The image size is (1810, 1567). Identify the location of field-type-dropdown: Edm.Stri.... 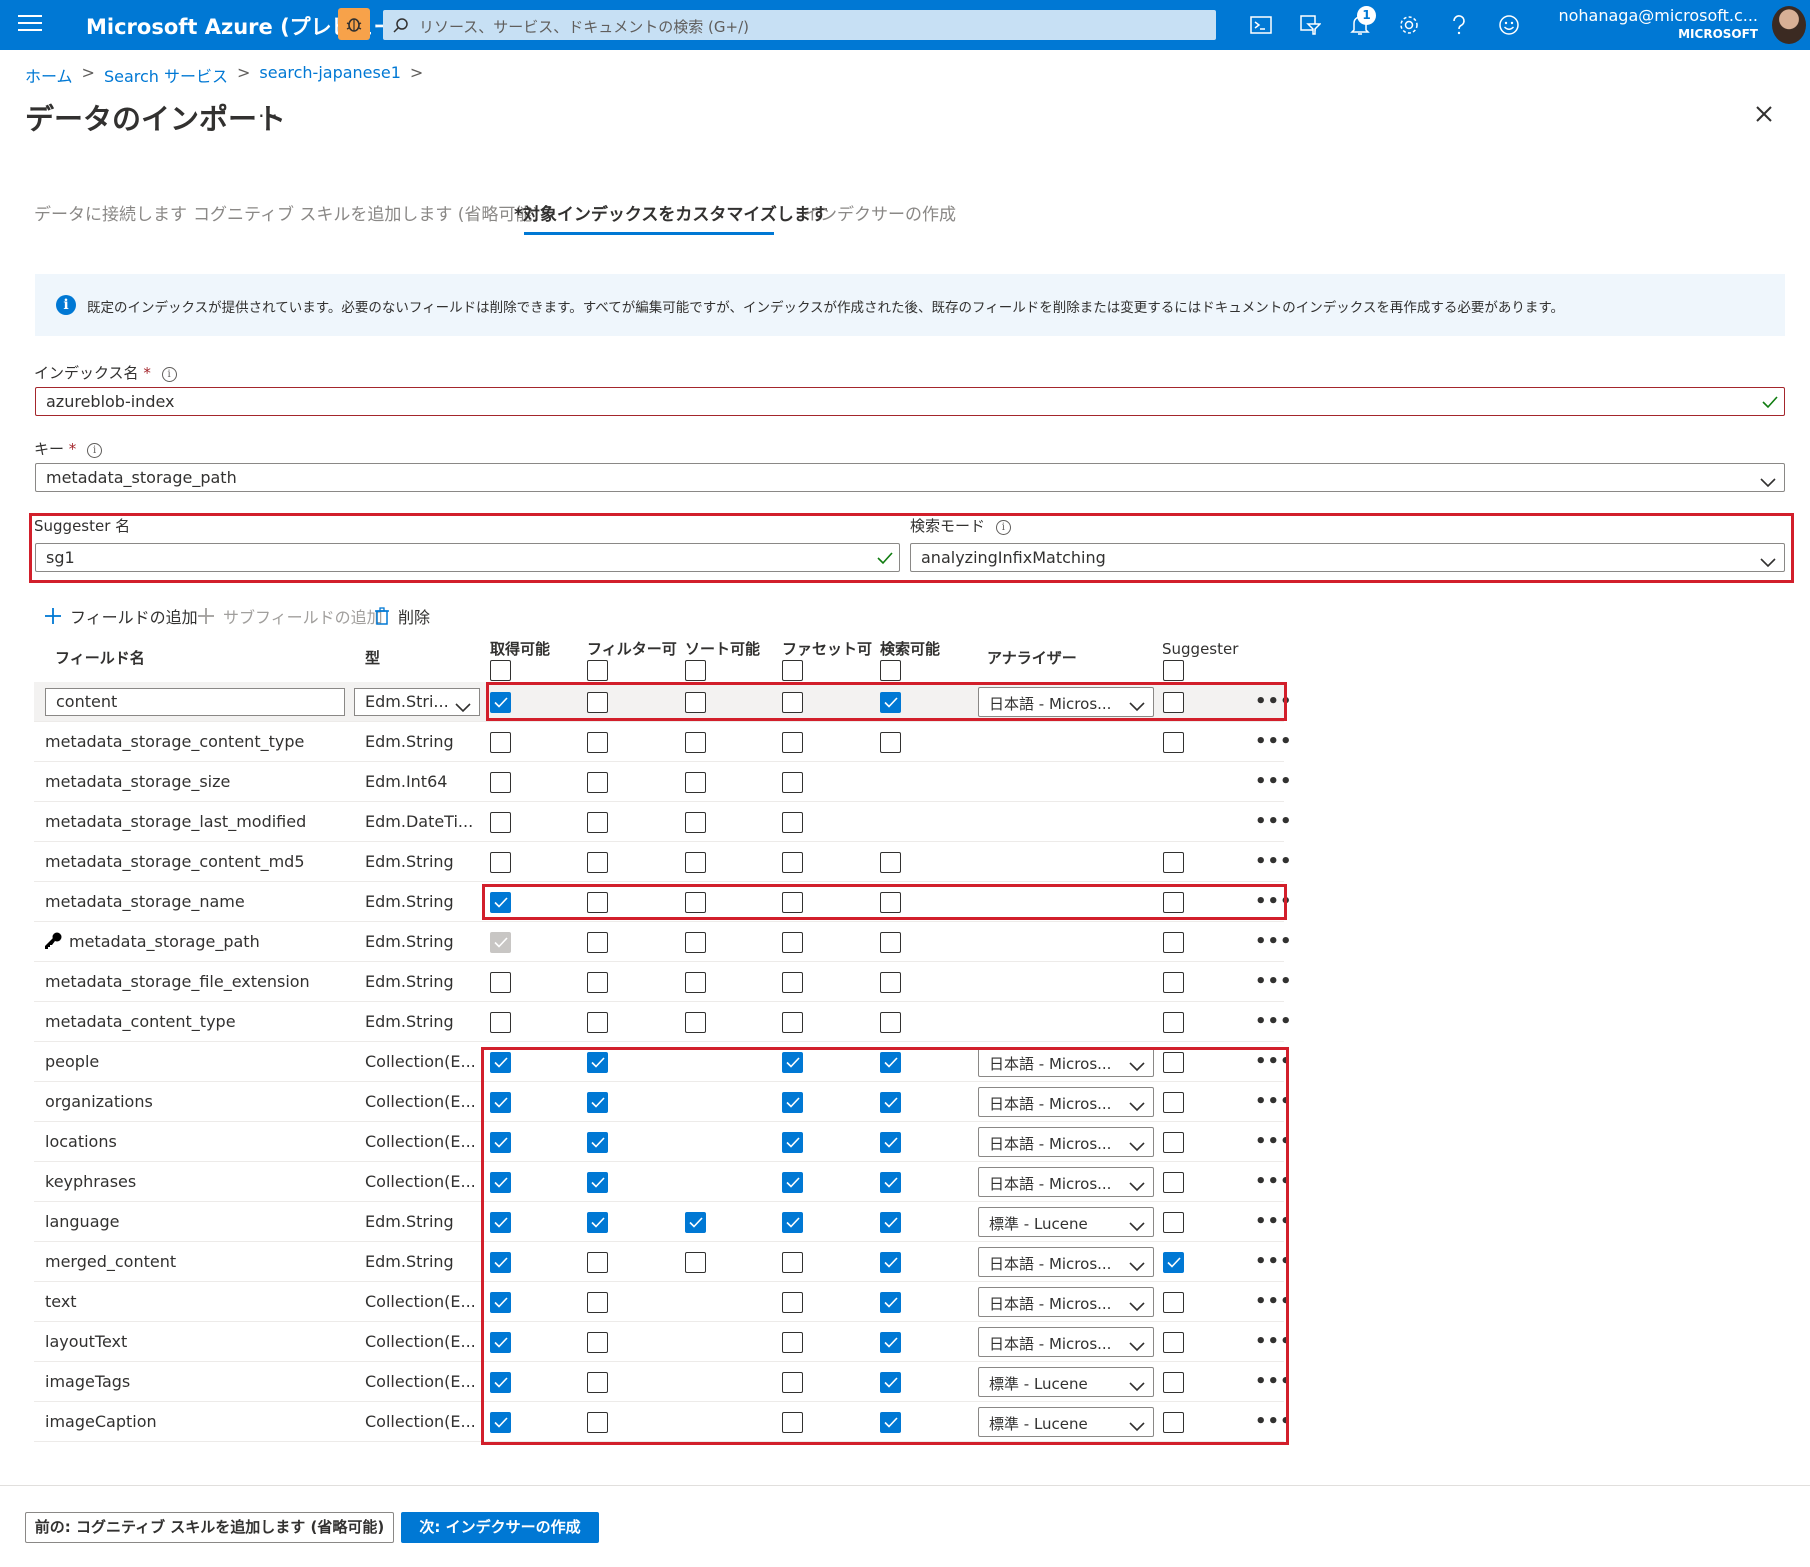
(417, 702).